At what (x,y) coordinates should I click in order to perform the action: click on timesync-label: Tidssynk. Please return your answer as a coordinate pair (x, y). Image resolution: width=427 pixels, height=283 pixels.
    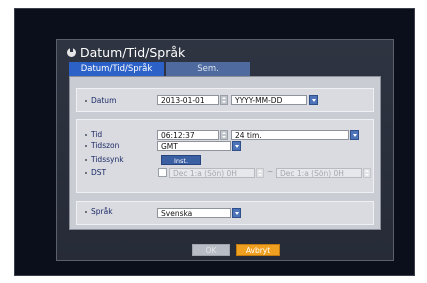
    Looking at the image, I should click on (104, 159).